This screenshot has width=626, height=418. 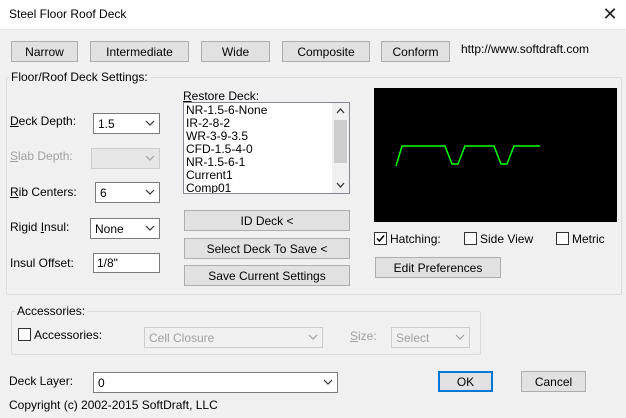 What do you see at coordinates (41, 381) in the screenshot?
I see `deck-layer-label: Deck Layer:` at bounding box center [41, 381].